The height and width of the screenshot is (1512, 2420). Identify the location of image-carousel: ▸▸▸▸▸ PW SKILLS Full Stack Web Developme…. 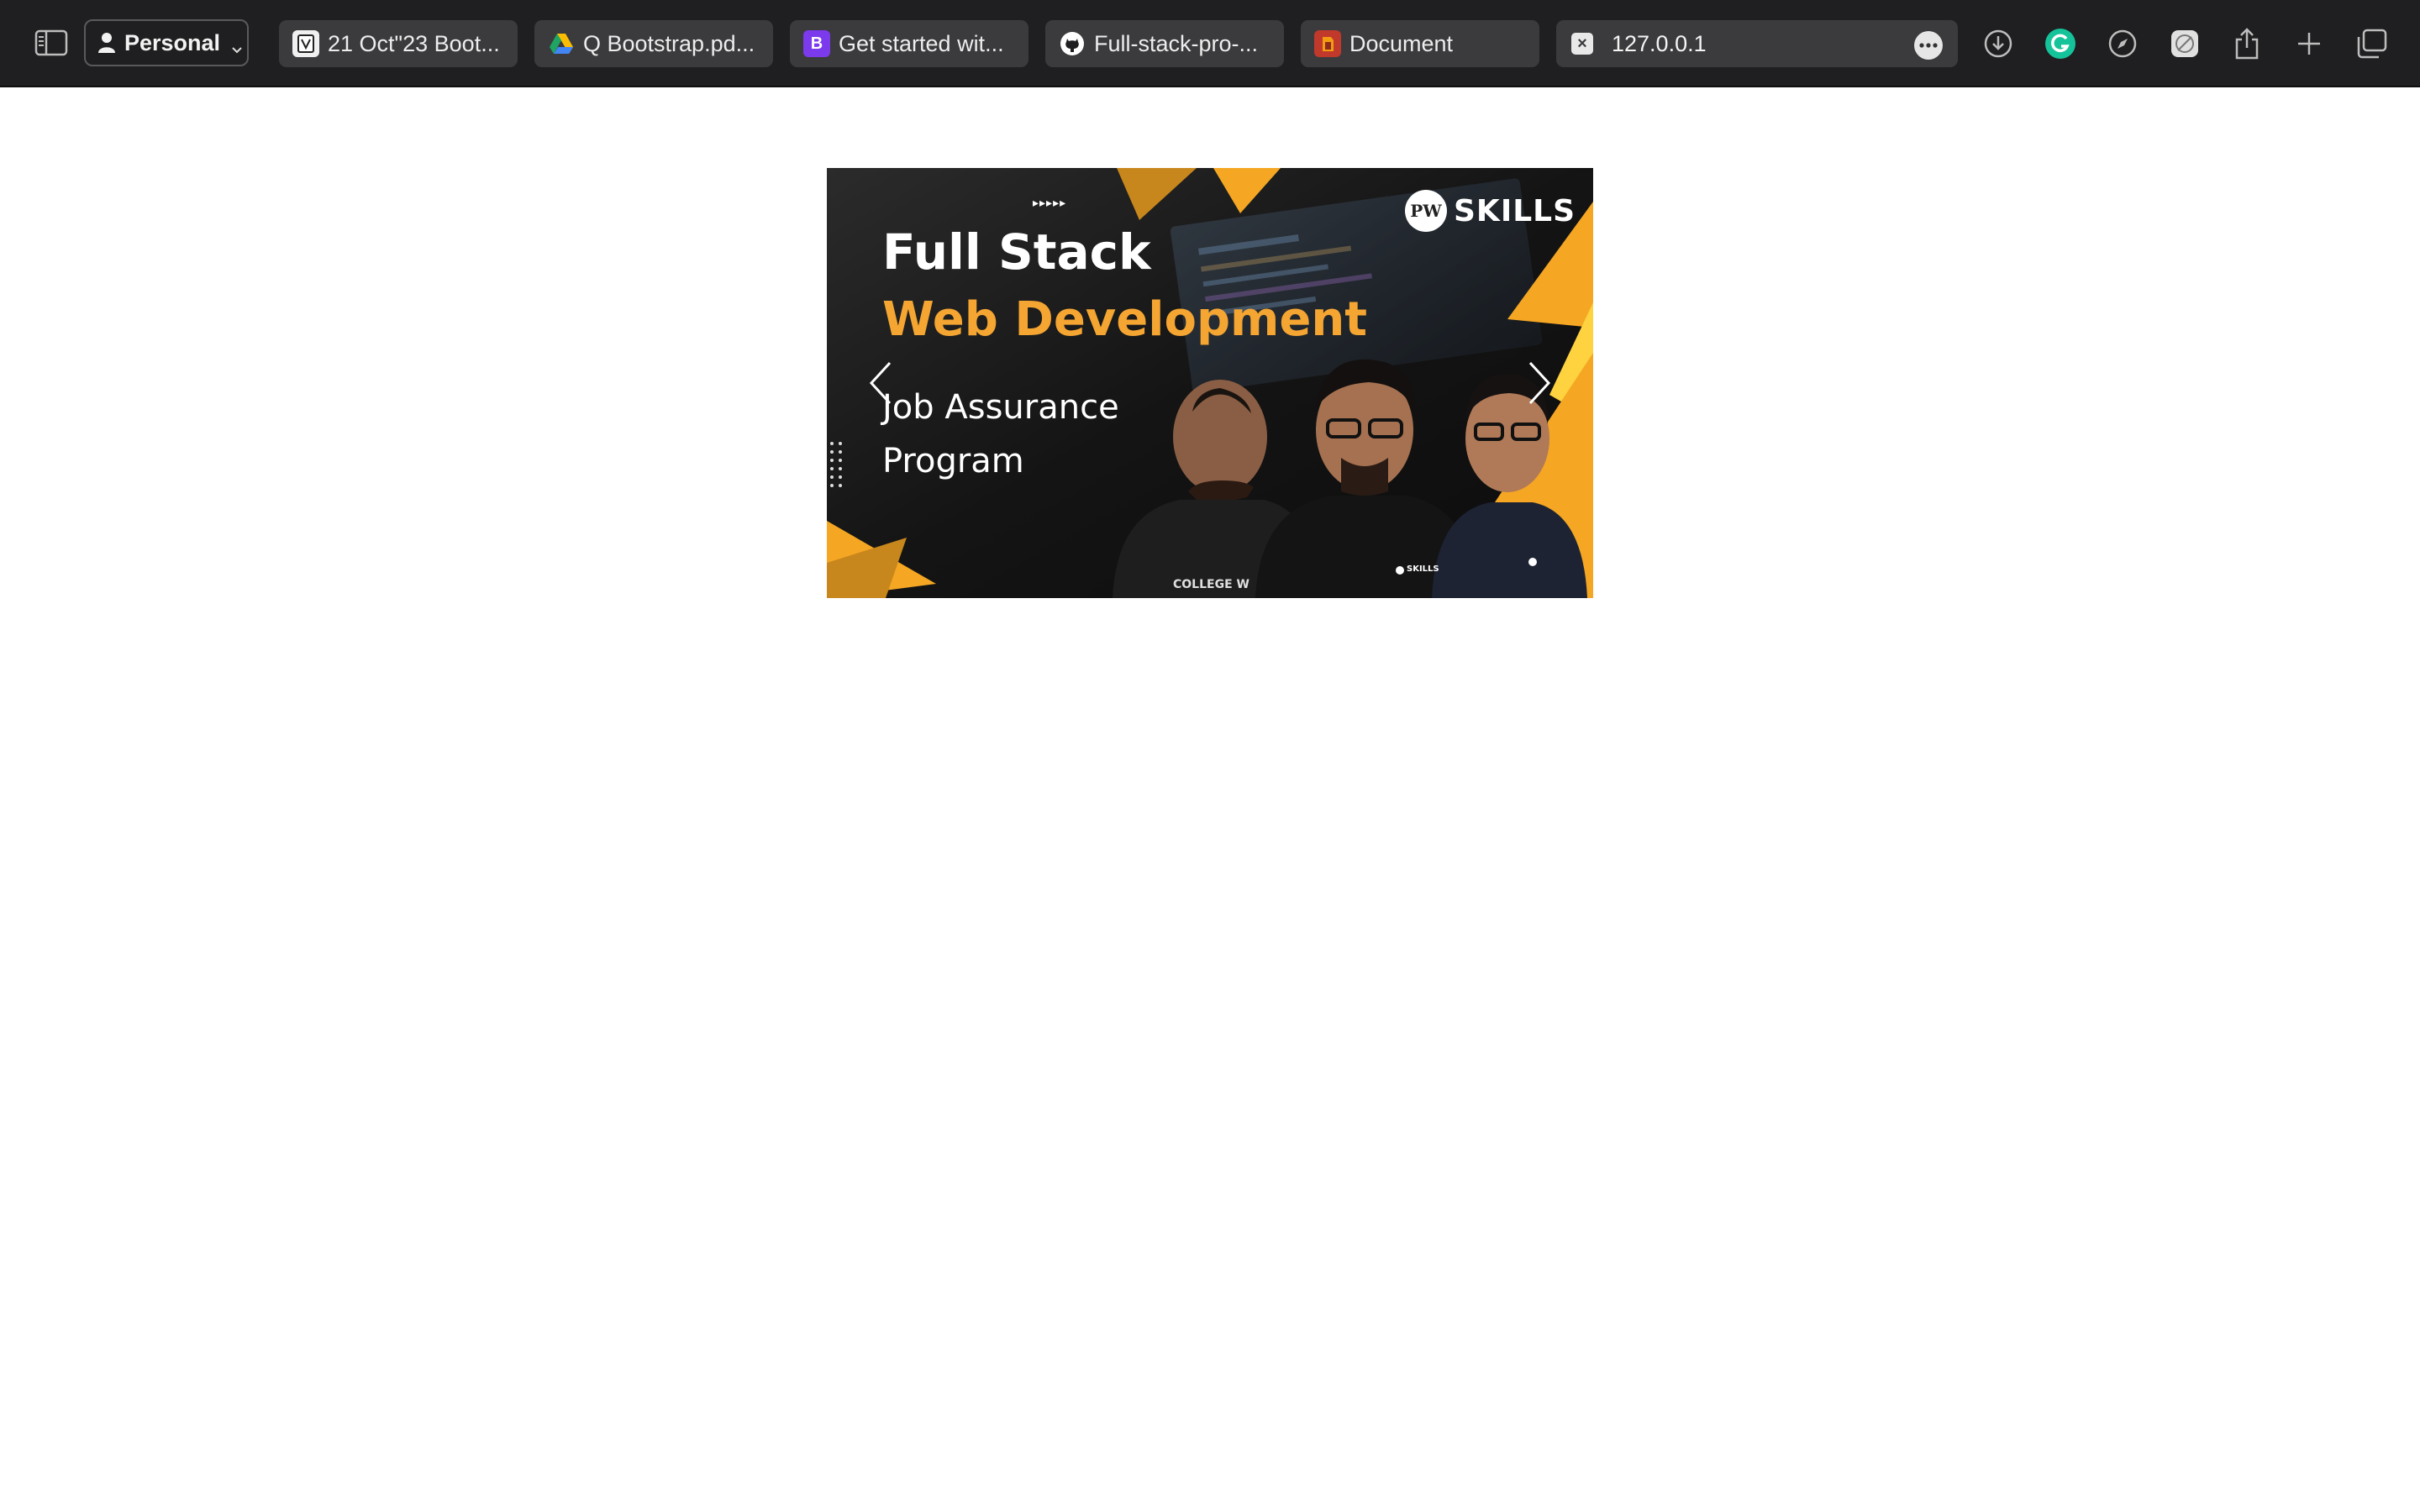
(1210, 383).